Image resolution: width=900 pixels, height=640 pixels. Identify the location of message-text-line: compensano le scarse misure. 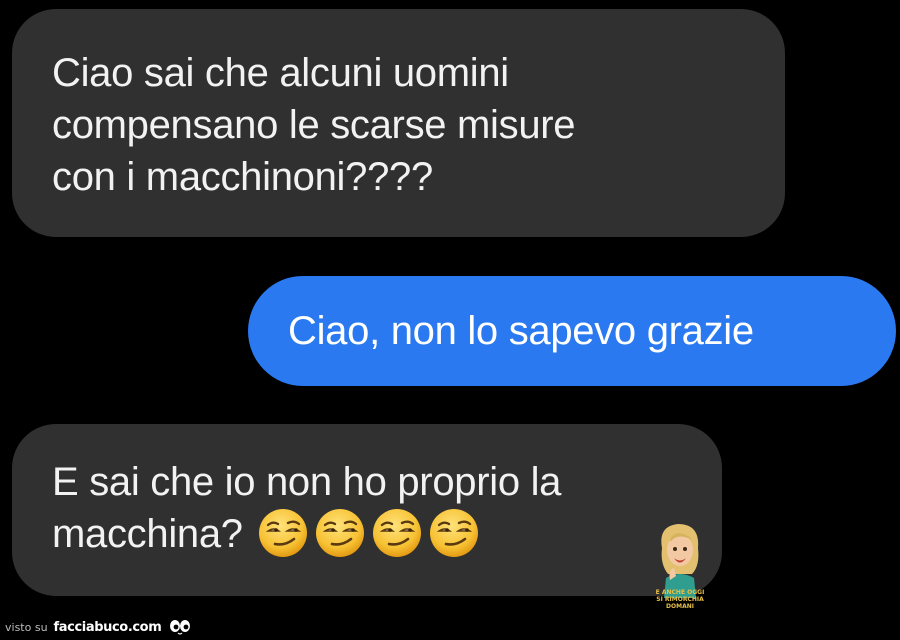
(314, 125).